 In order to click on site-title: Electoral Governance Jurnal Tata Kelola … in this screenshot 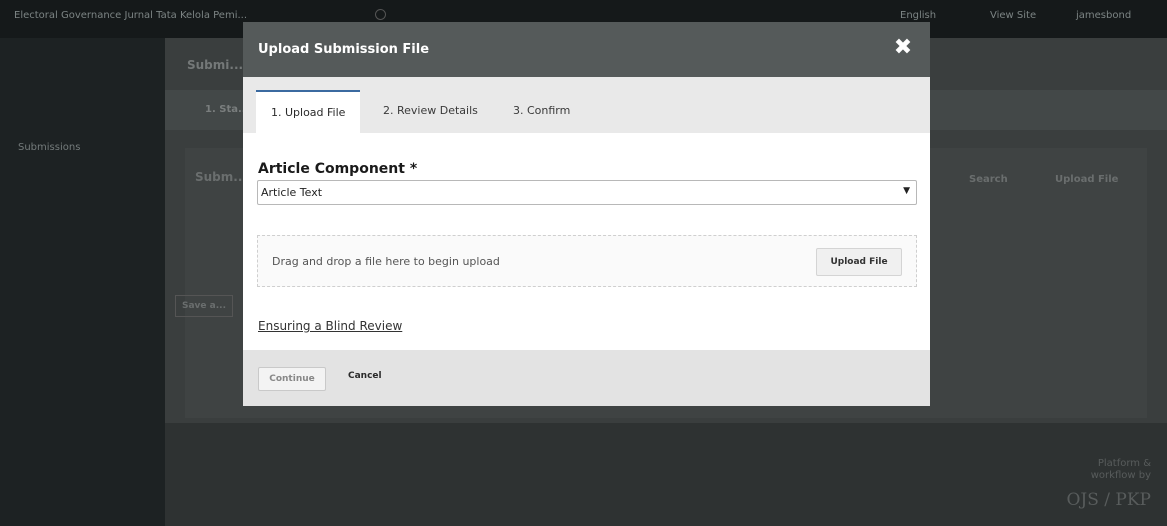, I will do `click(130, 15)`.